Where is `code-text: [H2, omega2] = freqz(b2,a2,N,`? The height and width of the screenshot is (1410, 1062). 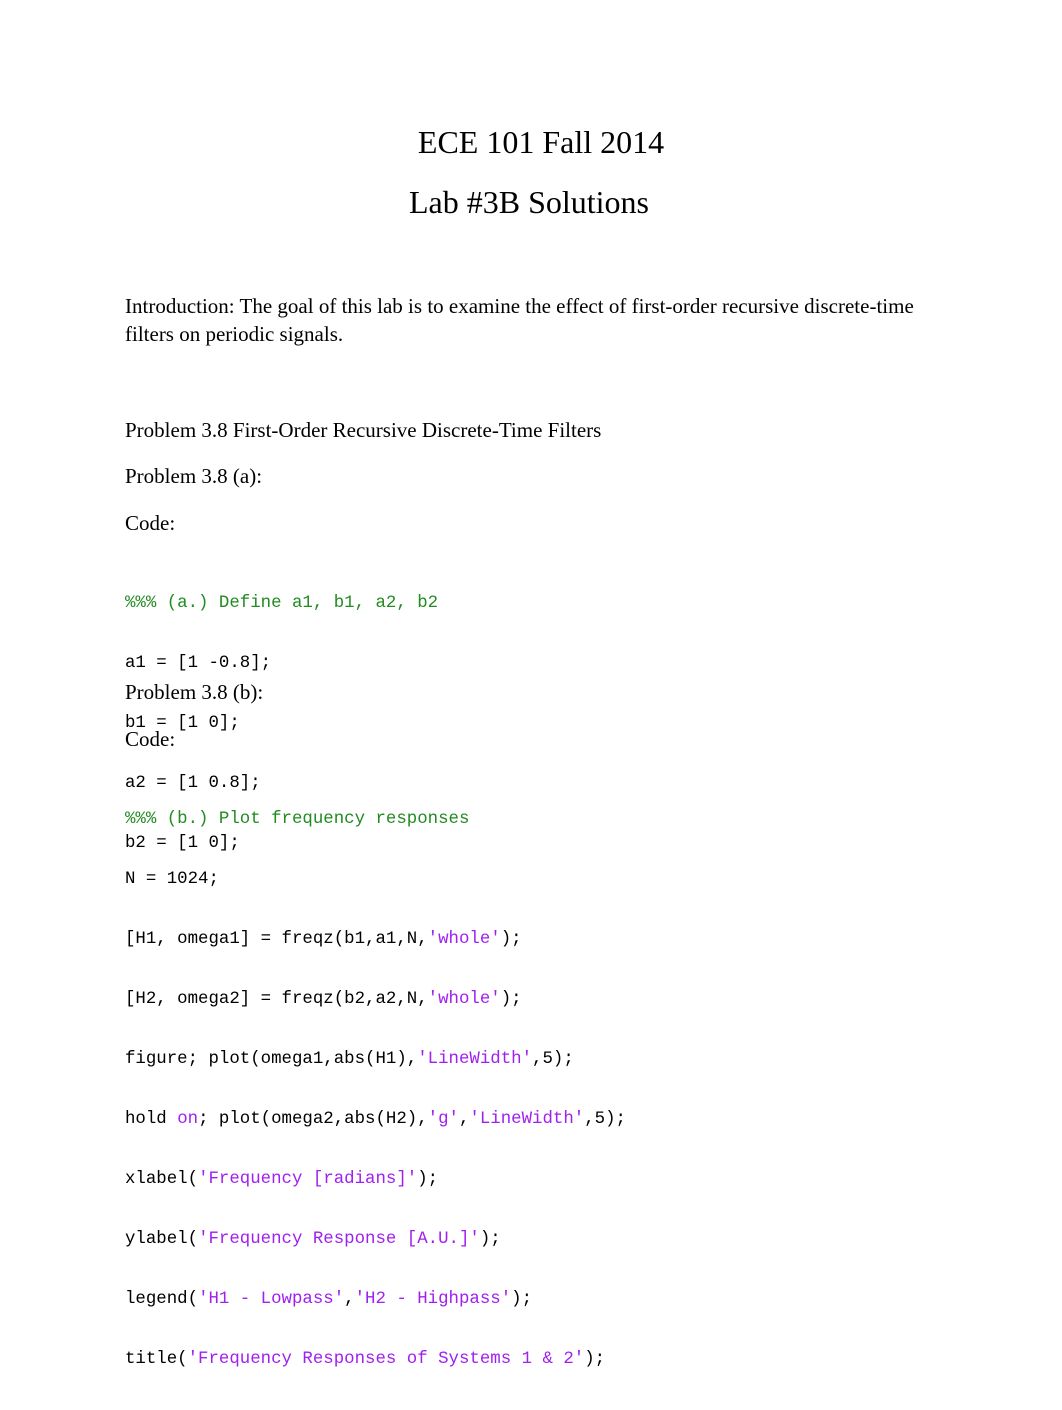
code-text: [H2, omega2] = freqz(b2,a2,N, is located at coordinates (276, 999).